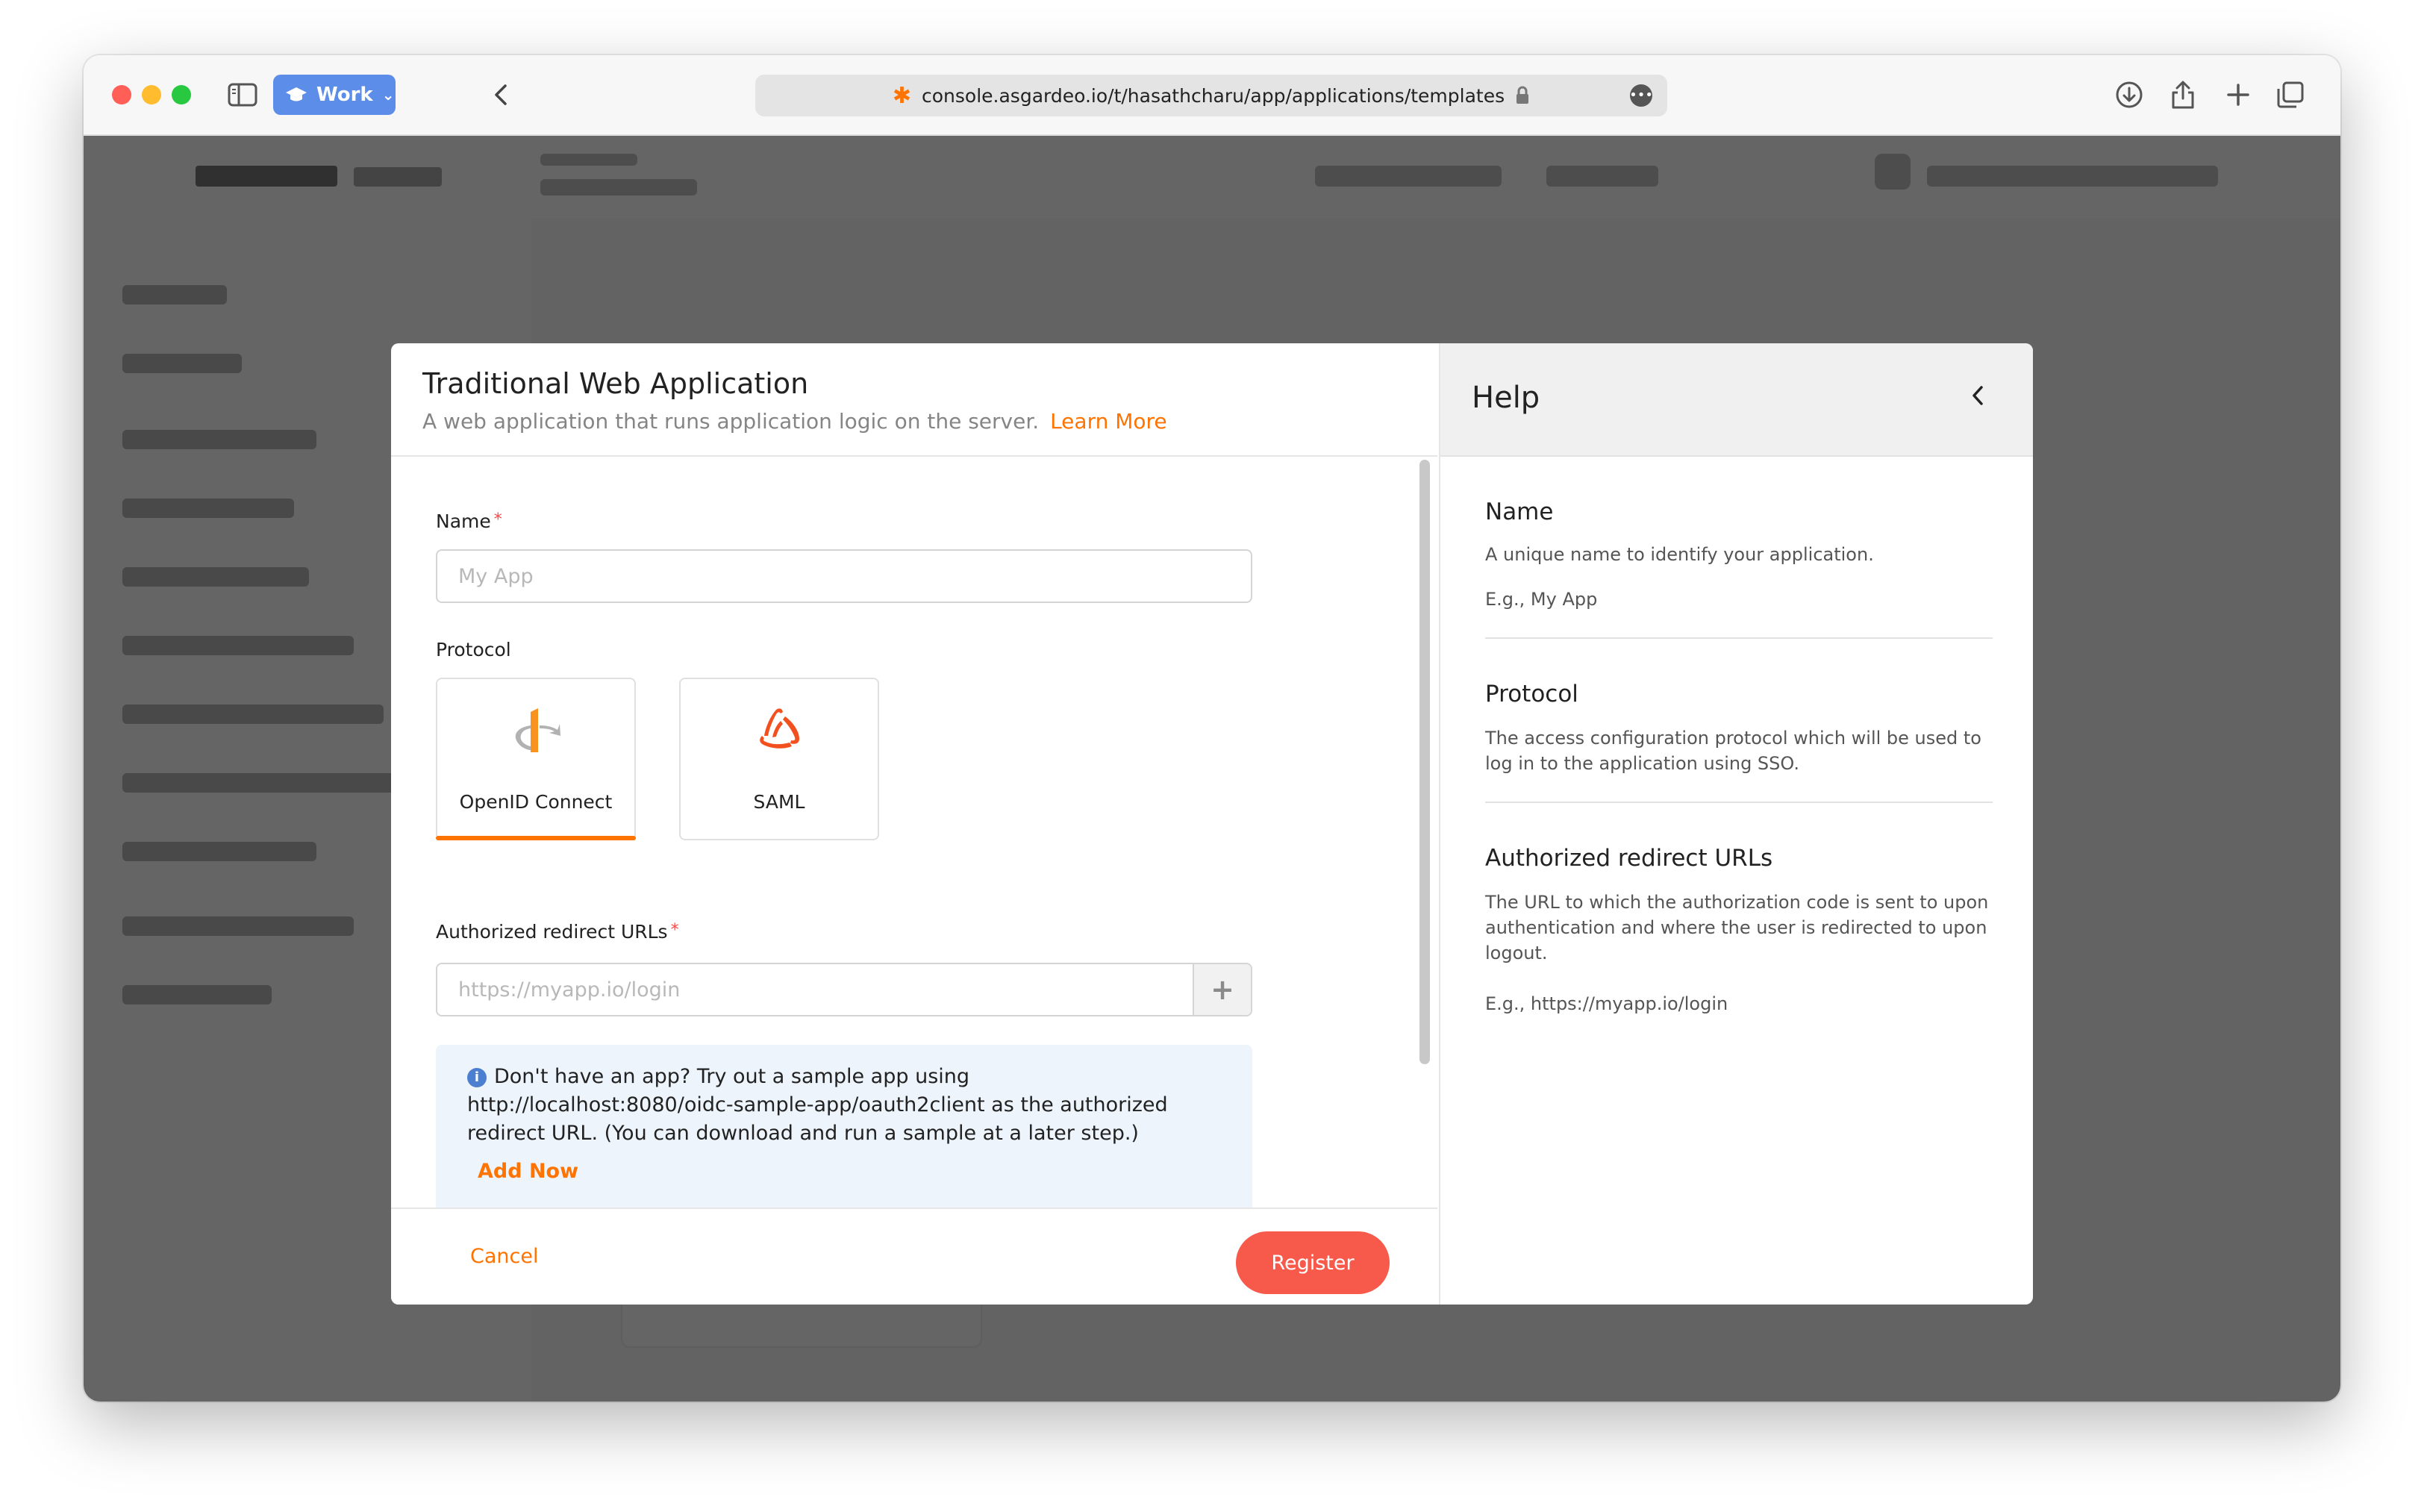 This screenshot has height=1512, width=2424. Describe the element at coordinates (552, 932) in the screenshot. I see `redirect-urls-label-text: Authorized redirect URLs` at that location.